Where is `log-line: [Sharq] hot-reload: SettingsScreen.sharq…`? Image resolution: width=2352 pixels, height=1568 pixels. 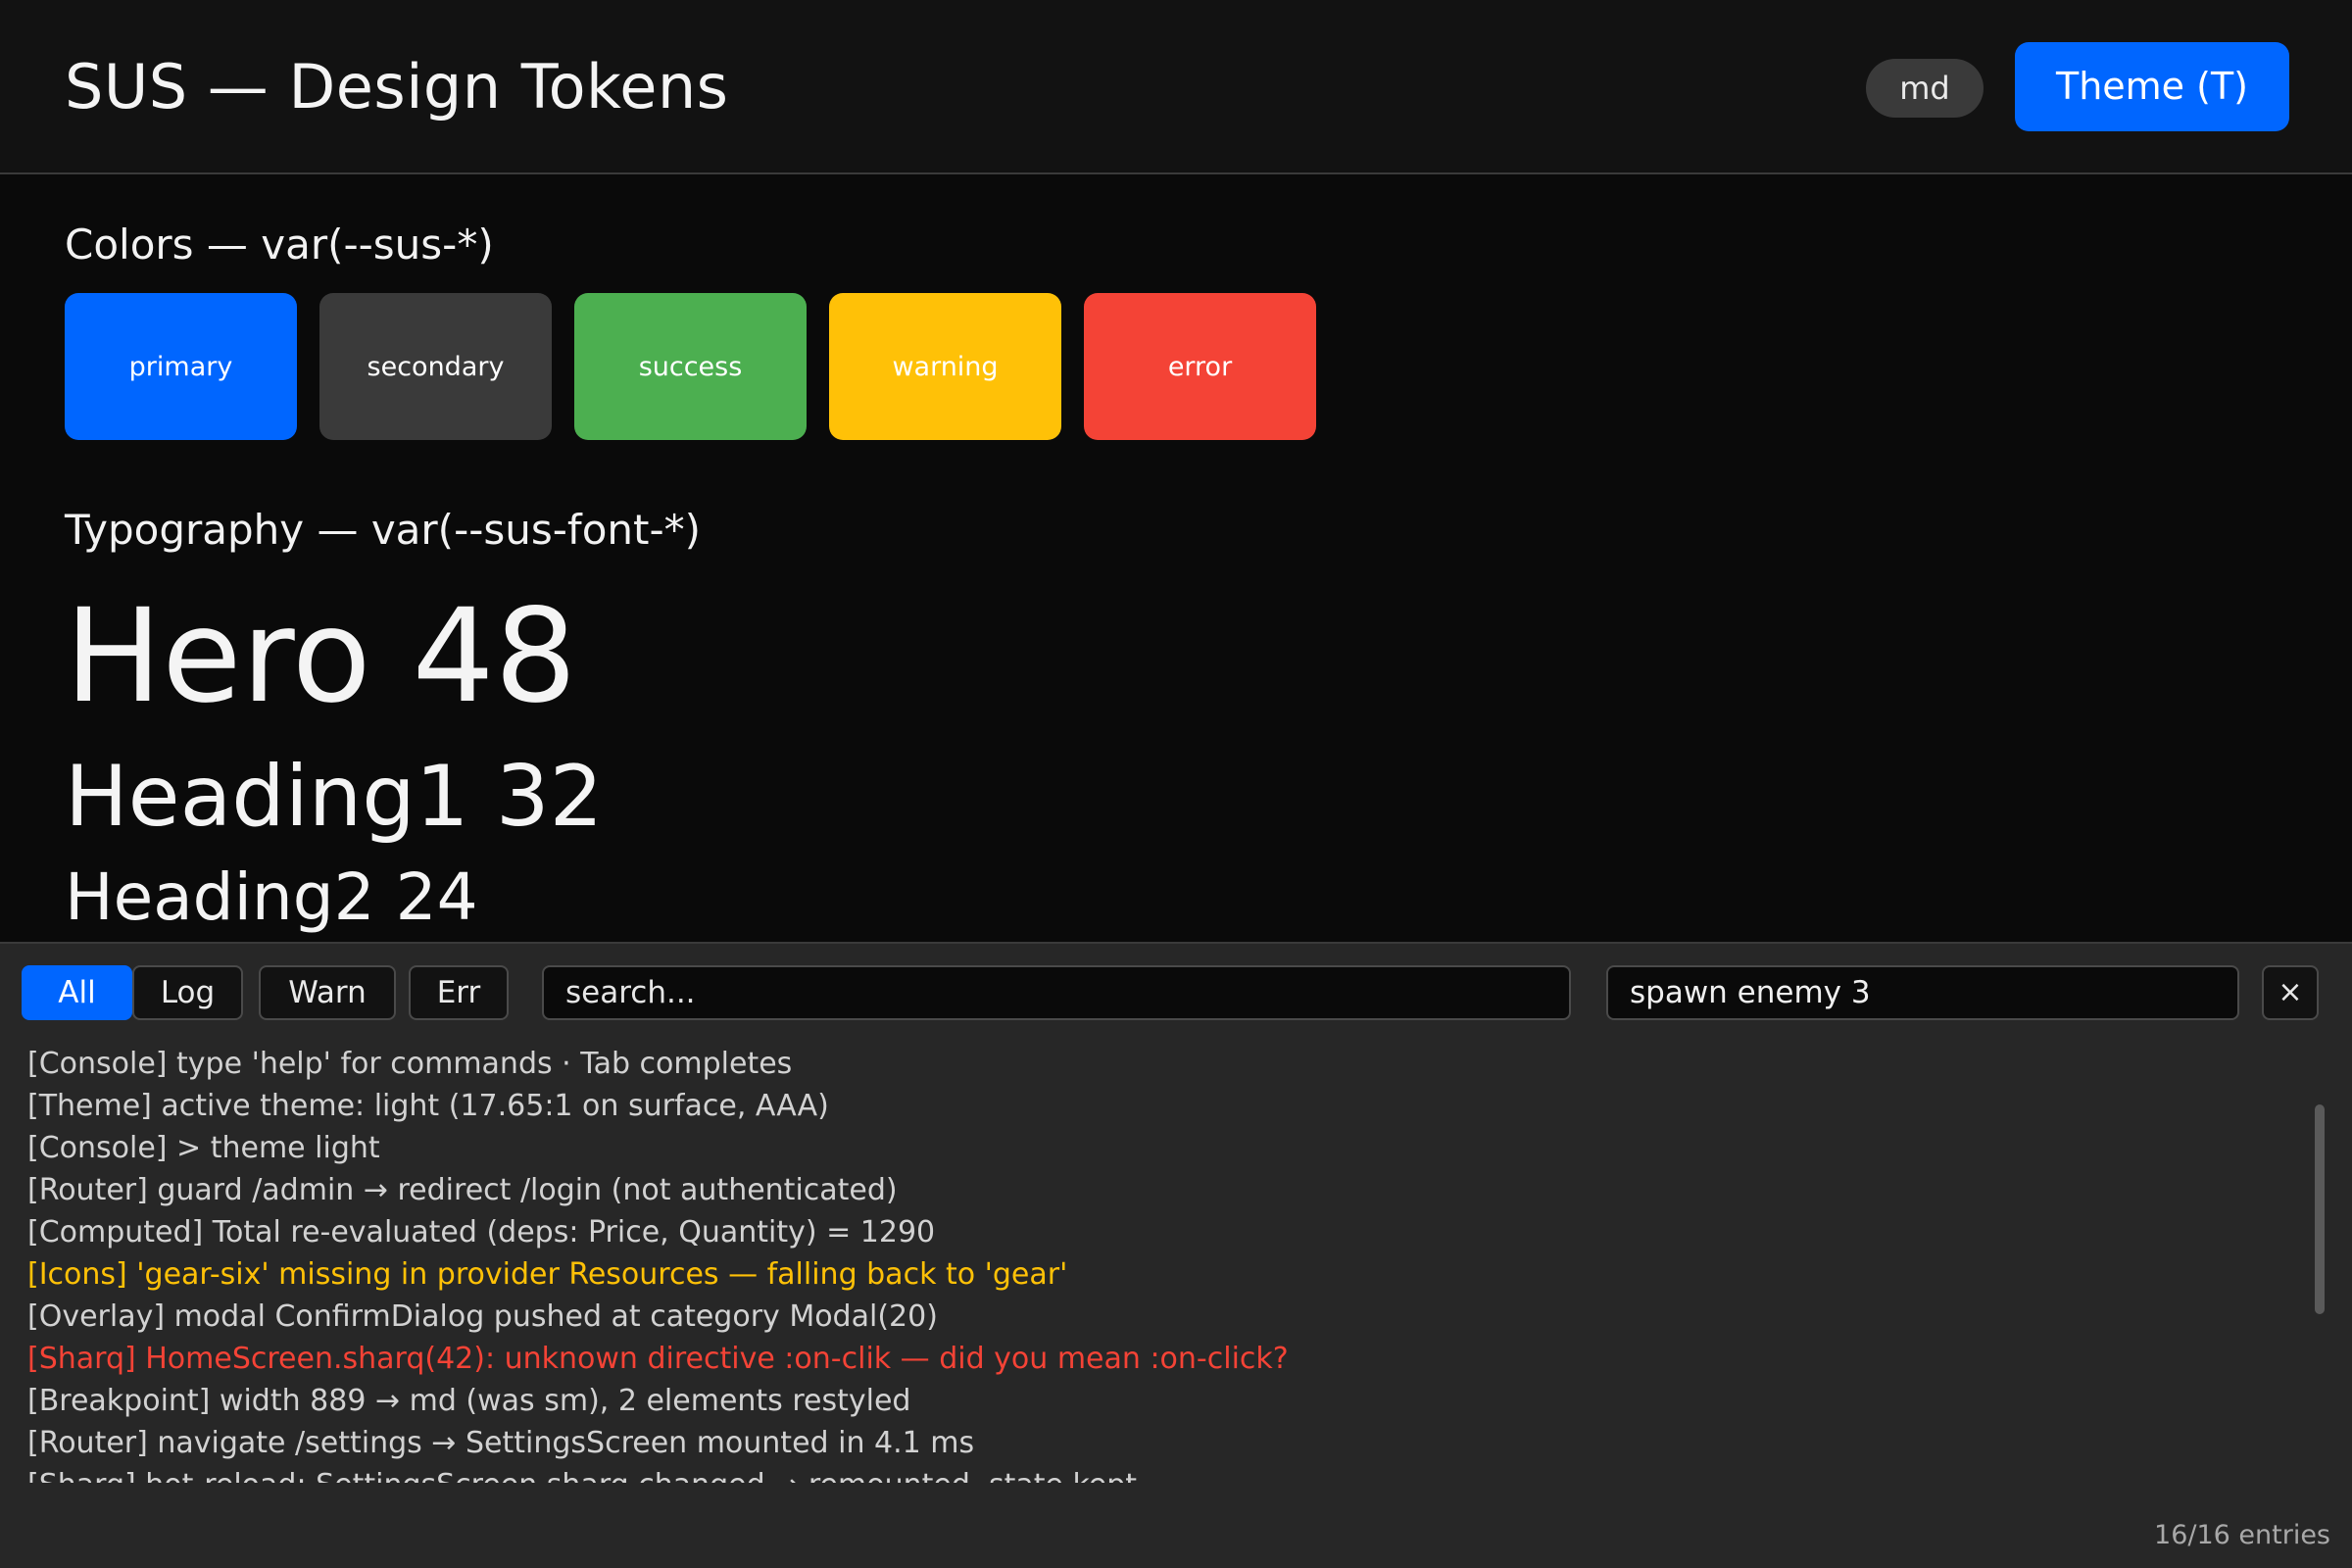 log-line: [Sharq] hot-reload: SettingsScreen.sharq… is located at coordinates (1154, 1473).